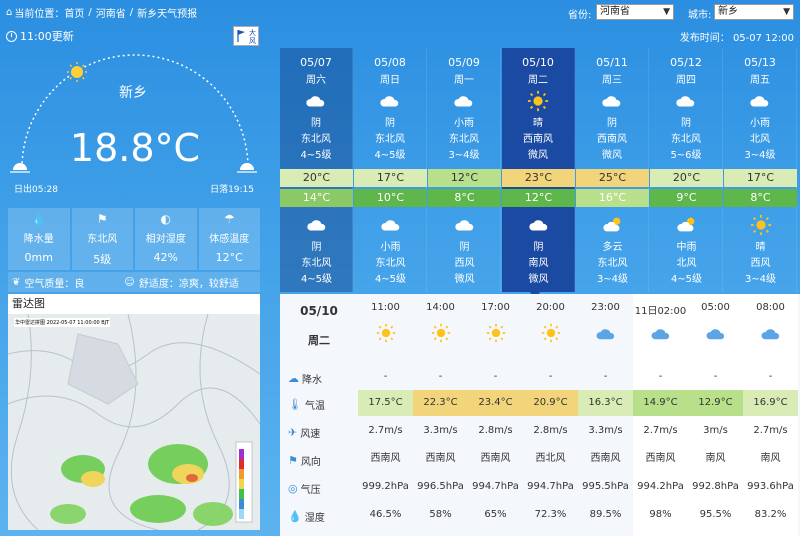 Image resolution: width=800 pixels, height=536 pixels. What do you see at coordinates (686, 225) in the screenshot?
I see `partly-icon` at bounding box center [686, 225].